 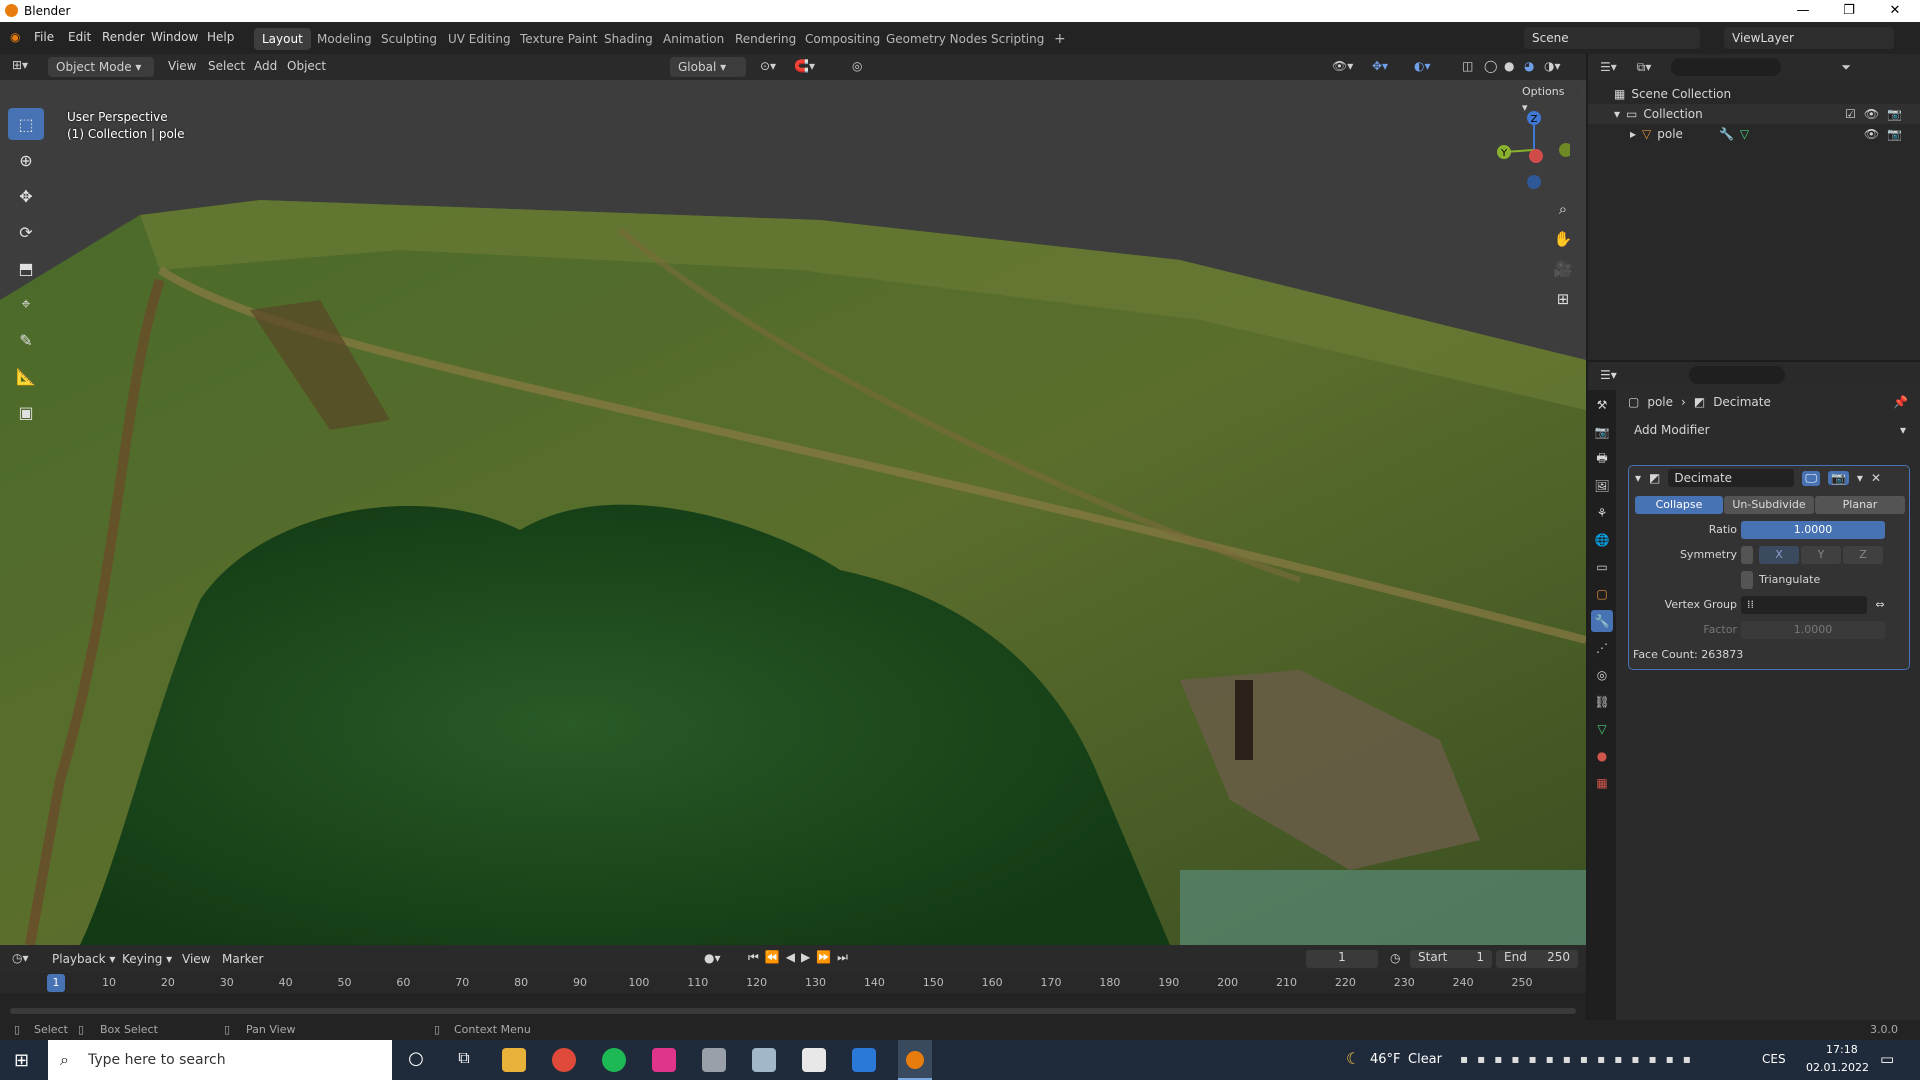 I want to click on world-tab-icon: 🌐, so click(x=1602, y=540).